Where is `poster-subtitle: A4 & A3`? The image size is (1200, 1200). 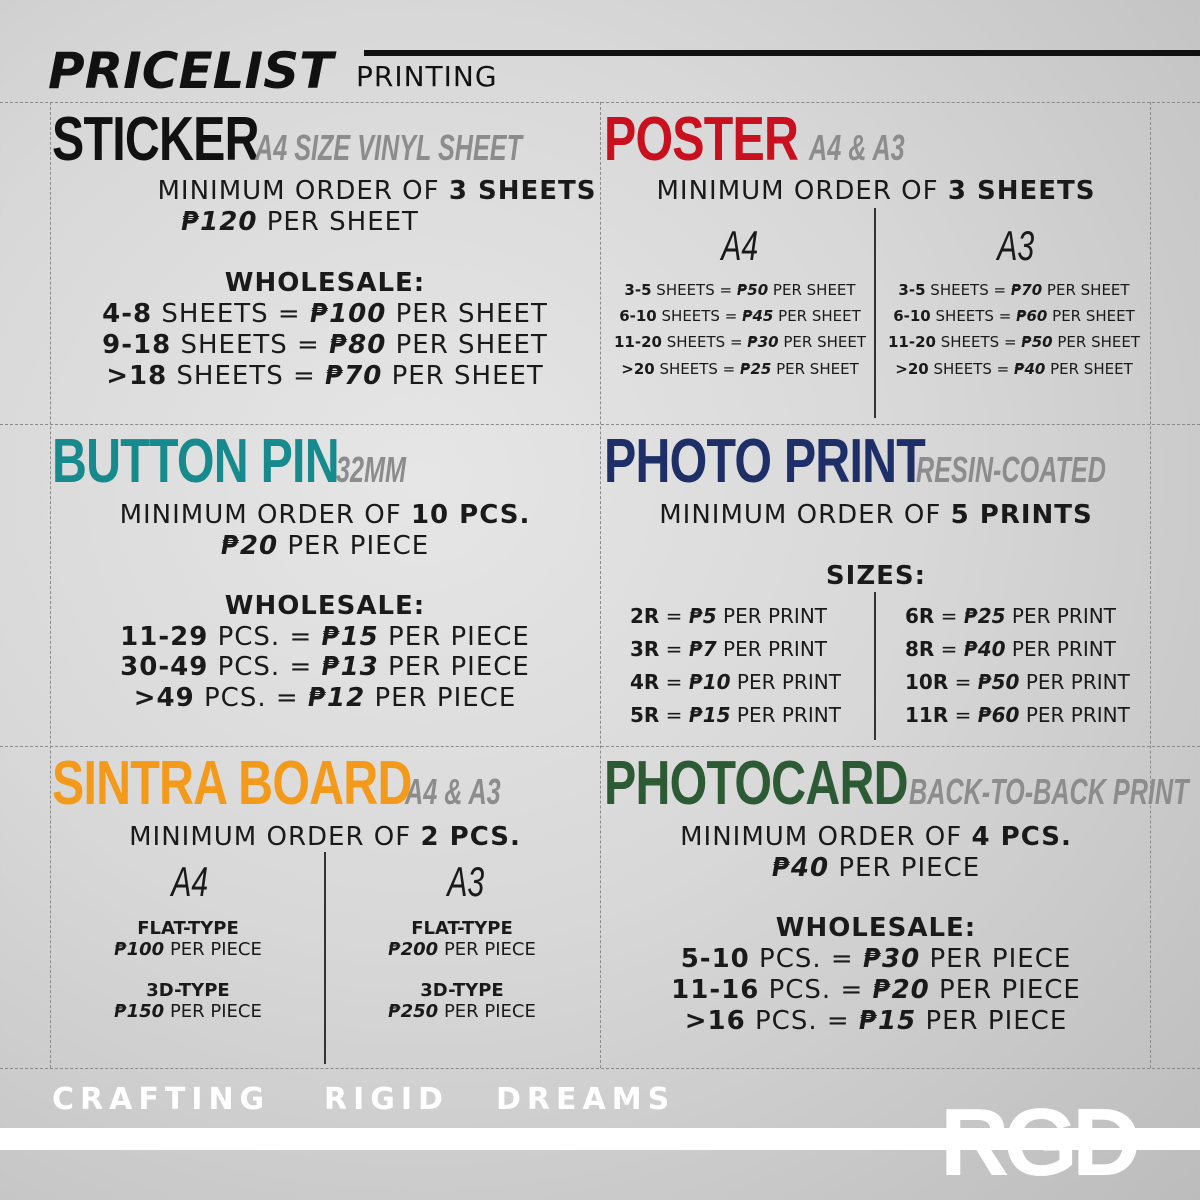 poster-subtitle: A4 & A3 is located at coordinates (856, 147).